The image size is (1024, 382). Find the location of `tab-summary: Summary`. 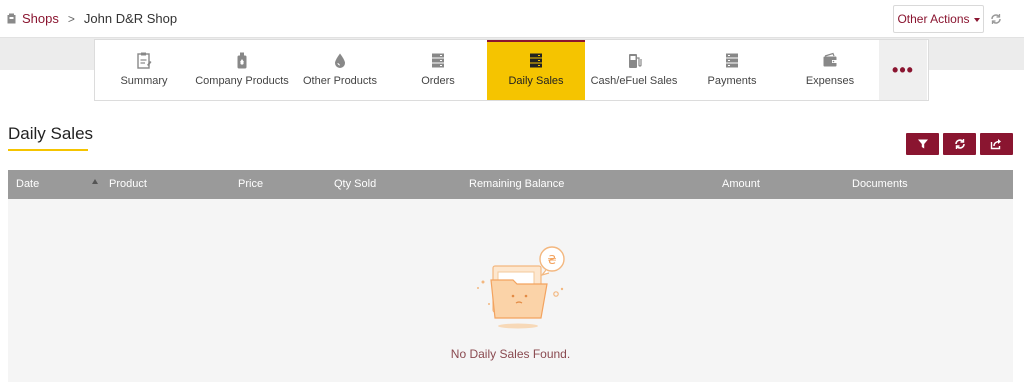

tab-summary: Summary is located at coordinates (144, 70).